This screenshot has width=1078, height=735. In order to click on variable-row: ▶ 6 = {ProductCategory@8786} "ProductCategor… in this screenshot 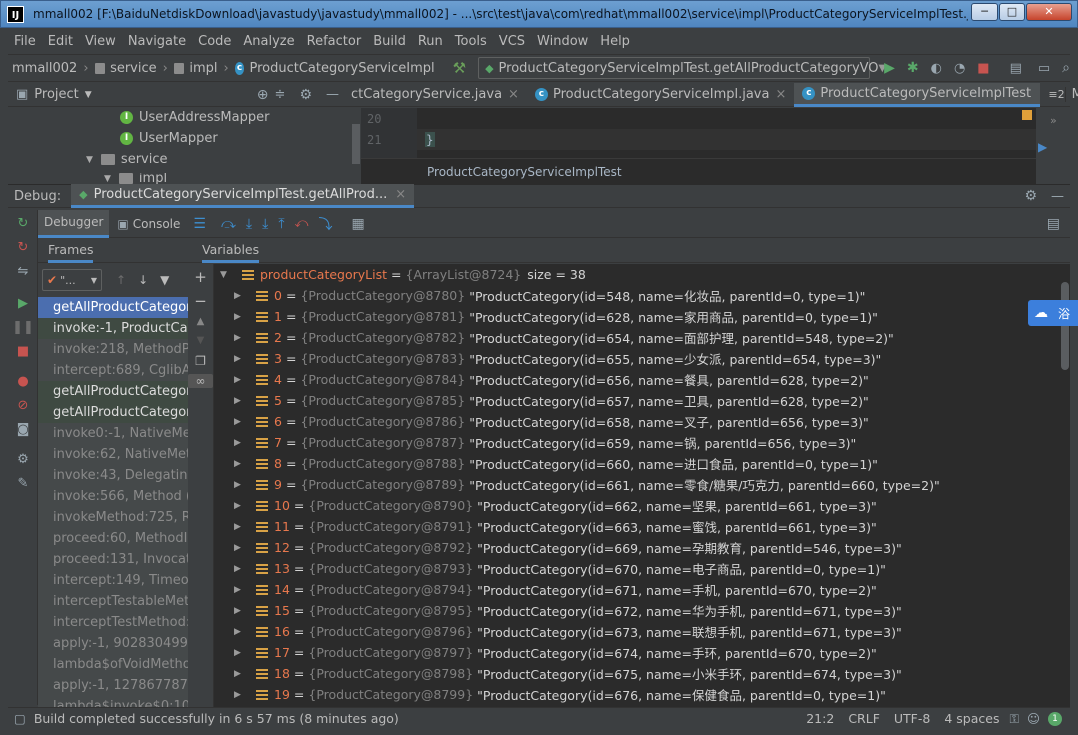, I will do `click(637, 421)`.